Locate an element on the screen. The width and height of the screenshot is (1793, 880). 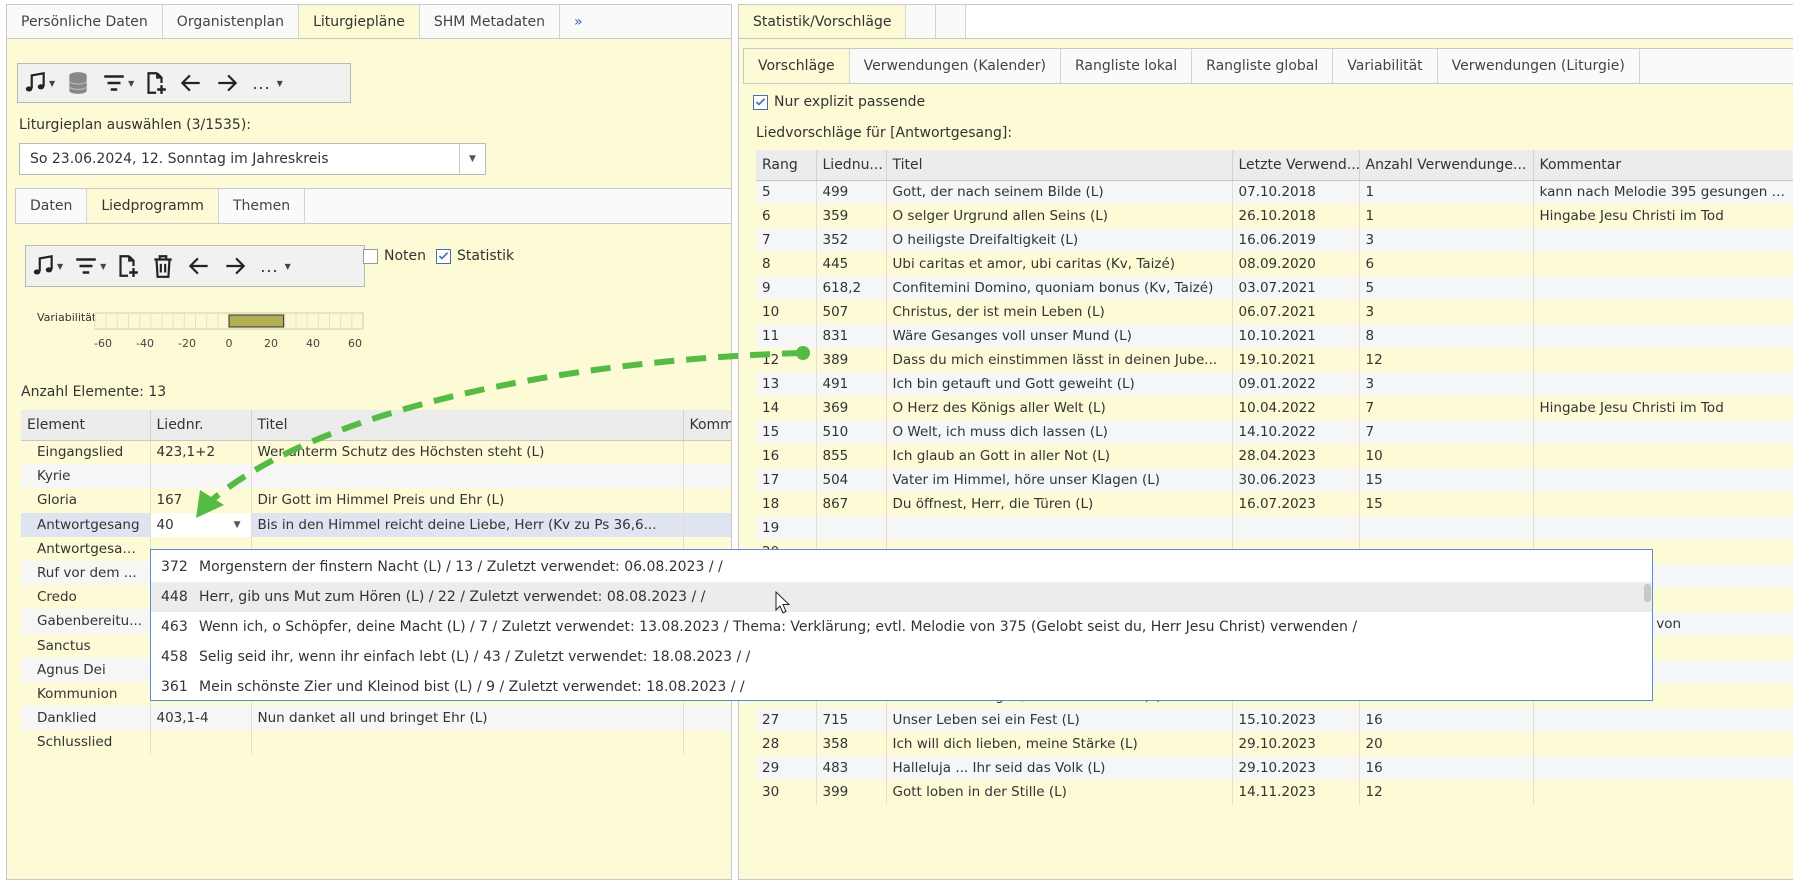
rank-cell: 18 is located at coordinates (786, 504).